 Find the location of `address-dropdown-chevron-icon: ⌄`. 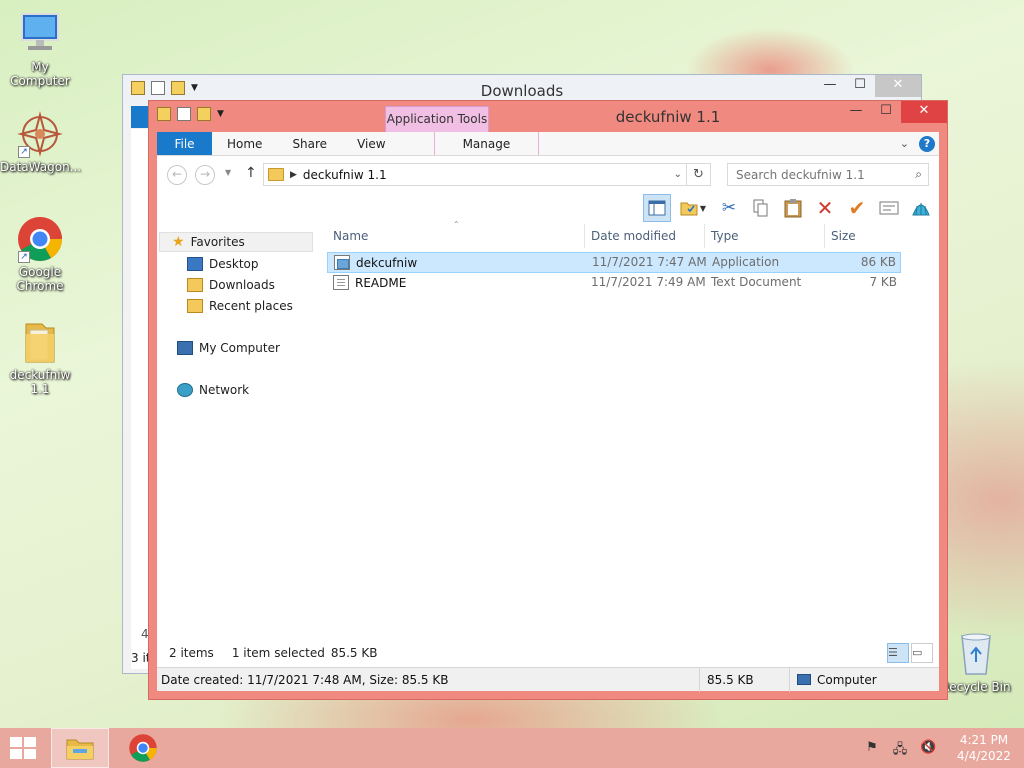

address-dropdown-chevron-icon: ⌄ is located at coordinates (680, 174).